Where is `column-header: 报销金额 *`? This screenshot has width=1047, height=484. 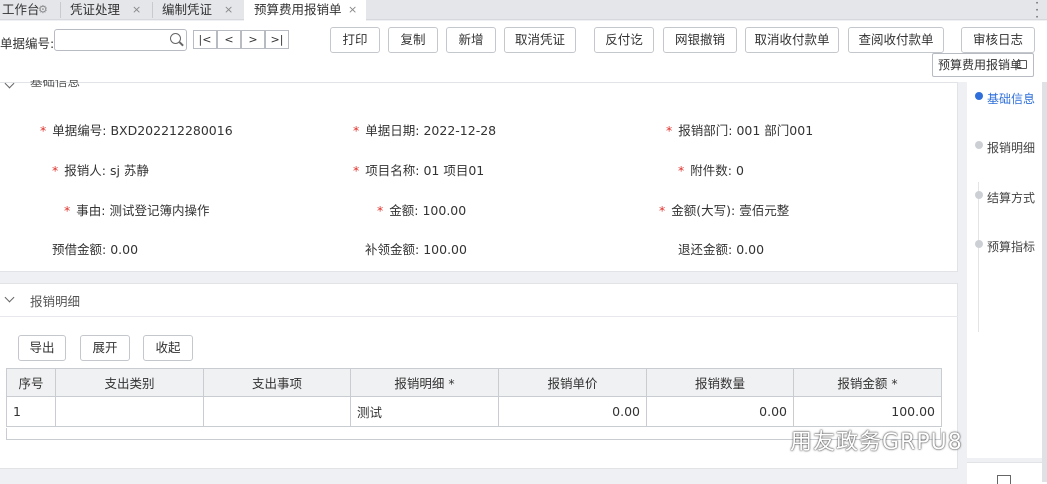
column-header: 报销金额 * is located at coordinates (867, 382).